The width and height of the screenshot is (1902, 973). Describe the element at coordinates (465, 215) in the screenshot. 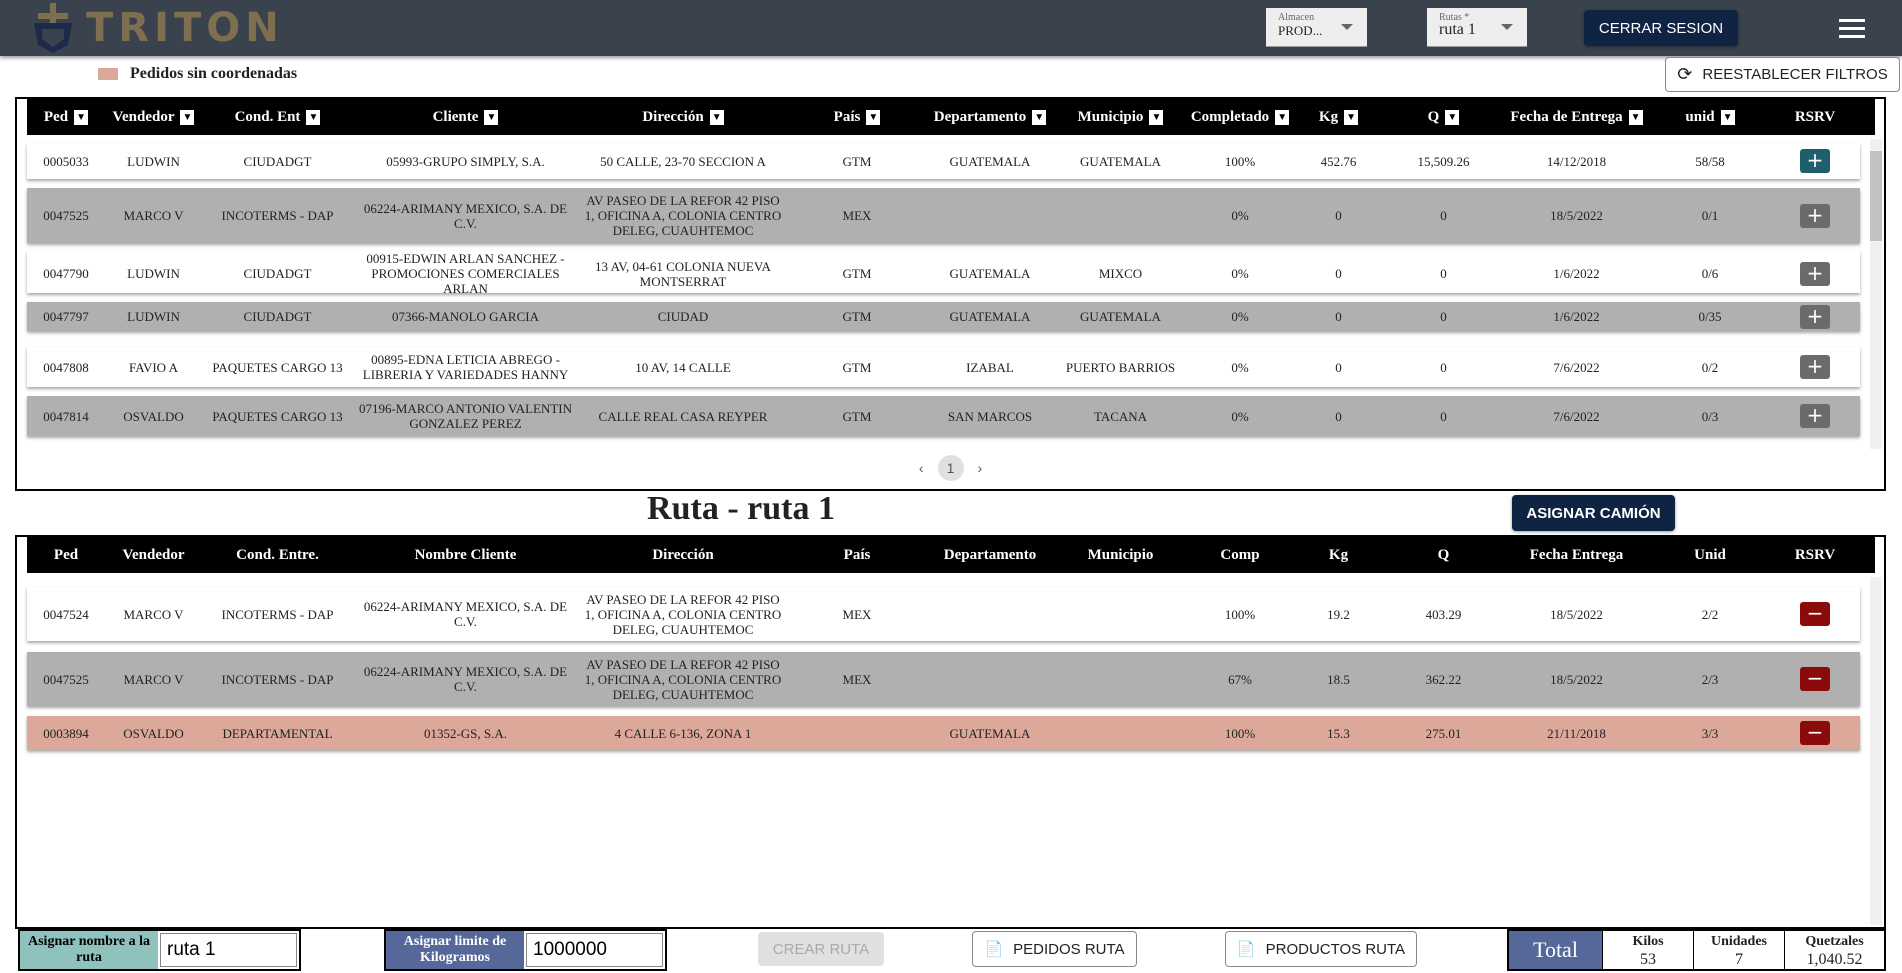

I see `cell: 06224-ARIMANY MEXICO, S.A. DE C.V.` at that location.